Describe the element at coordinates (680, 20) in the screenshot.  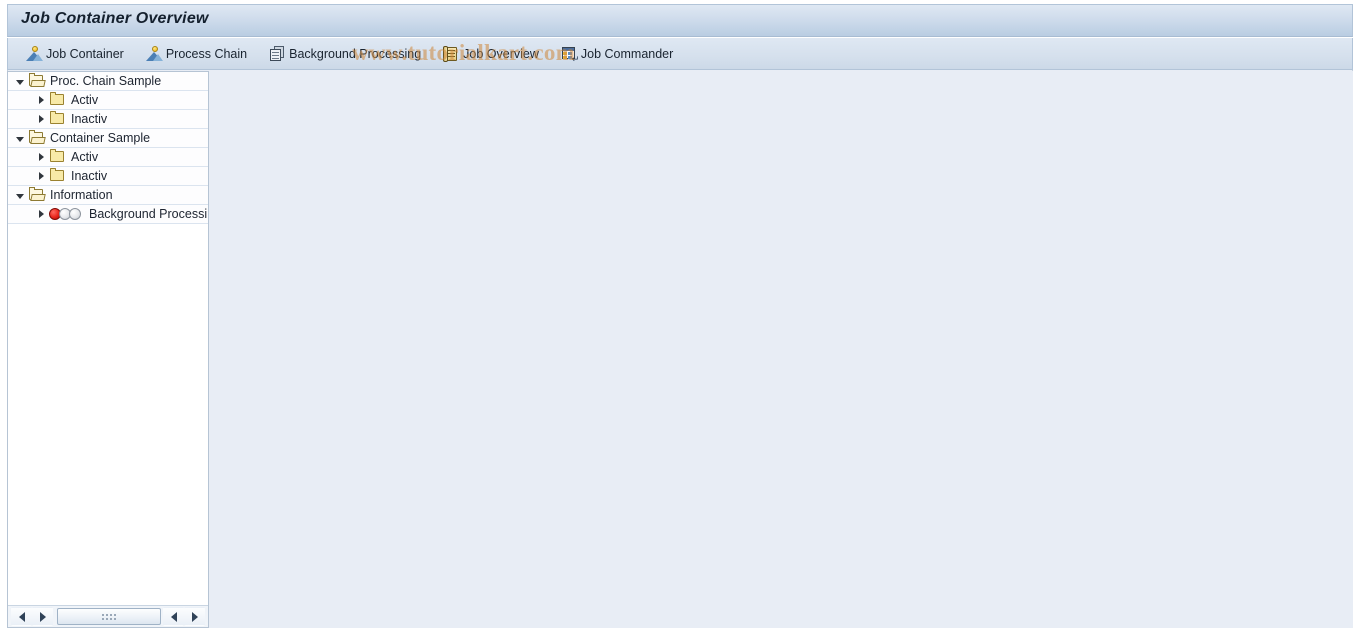
I see `window-title-bar: Job Container Overview` at that location.